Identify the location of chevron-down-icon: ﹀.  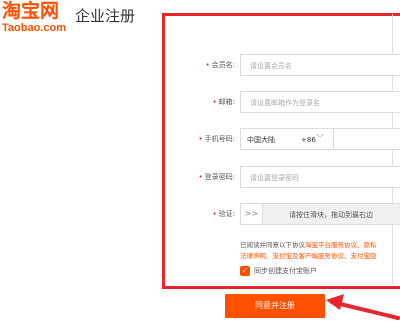
(320, 139).